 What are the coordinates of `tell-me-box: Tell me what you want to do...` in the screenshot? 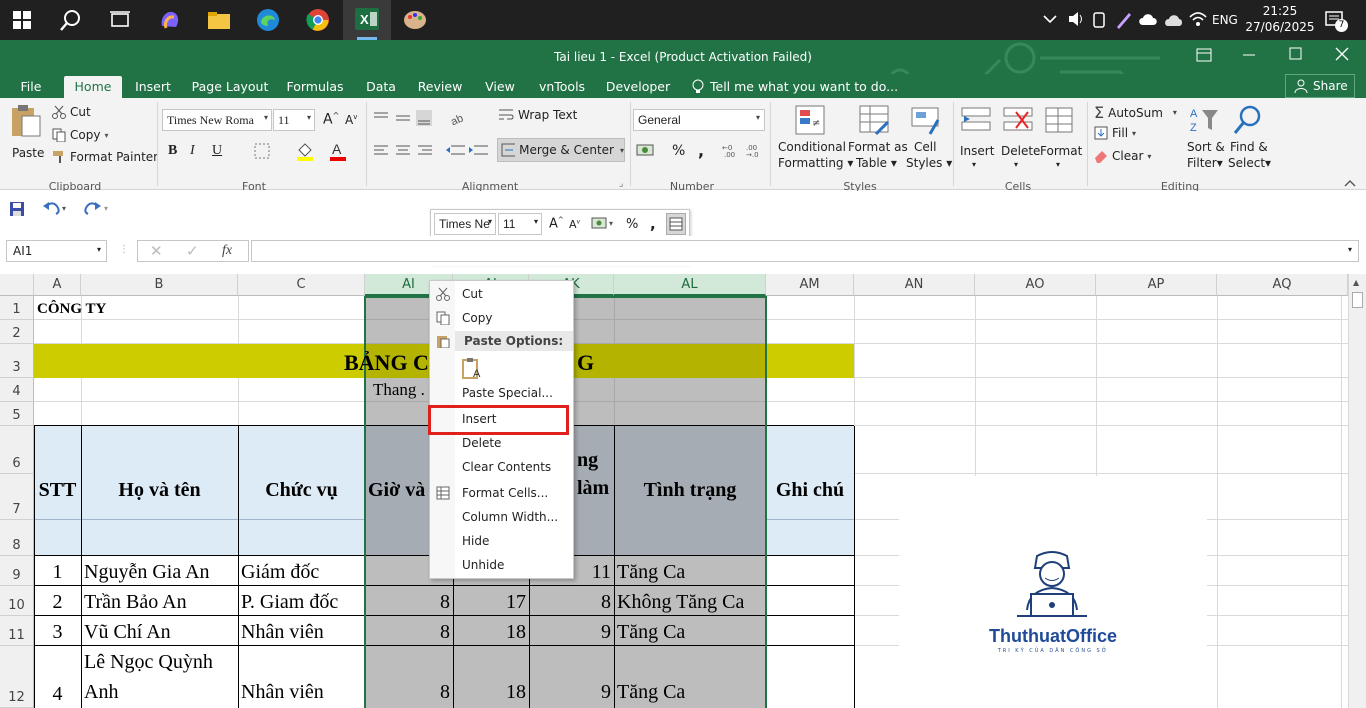 It's located at (804, 87).